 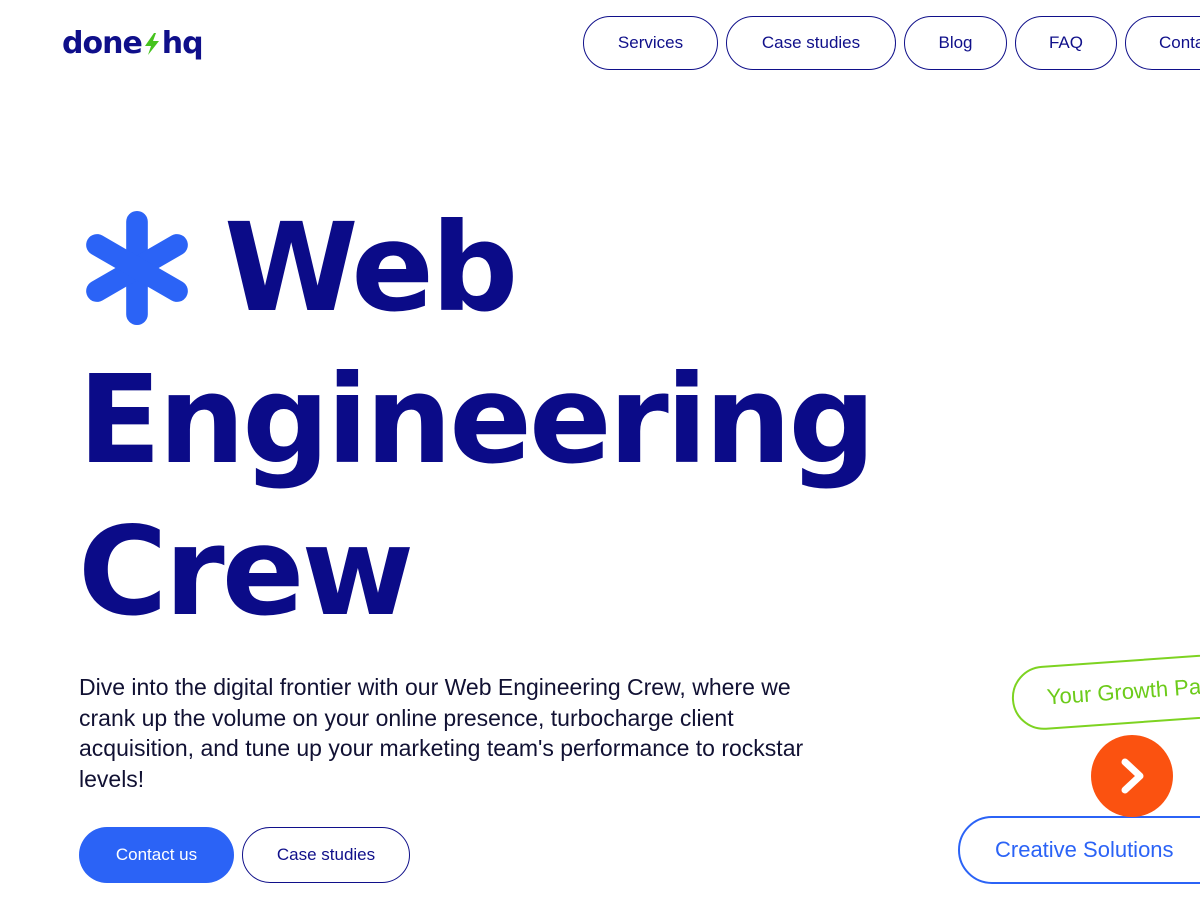 What do you see at coordinates (1104, 689) in the screenshot?
I see `growth-partner-tag: Your Growth Pa` at bounding box center [1104, 689].